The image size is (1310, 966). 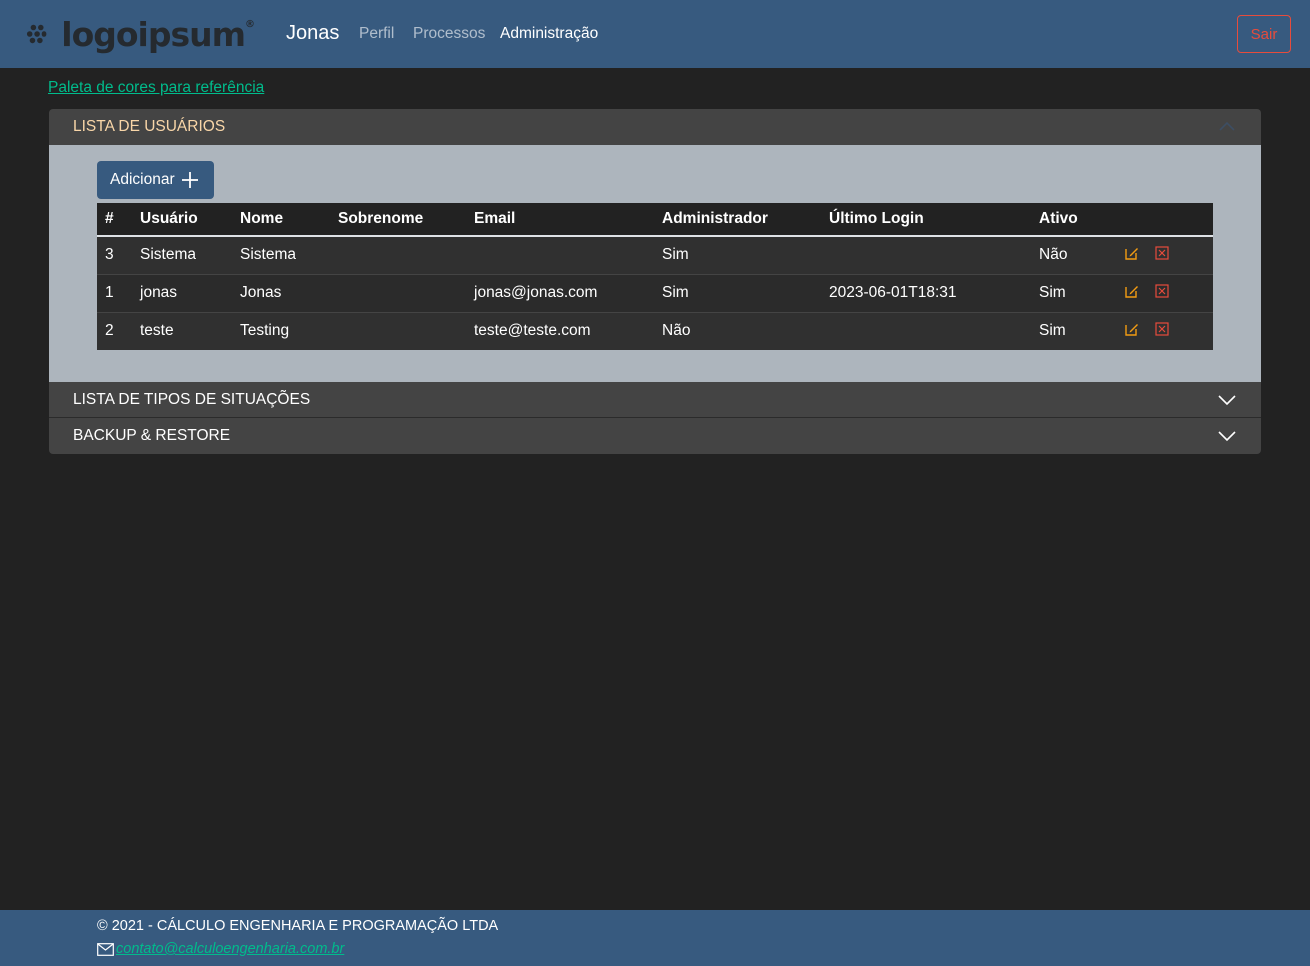 I want to click on cell-nome: Jonas, so click(x=261, y=292).